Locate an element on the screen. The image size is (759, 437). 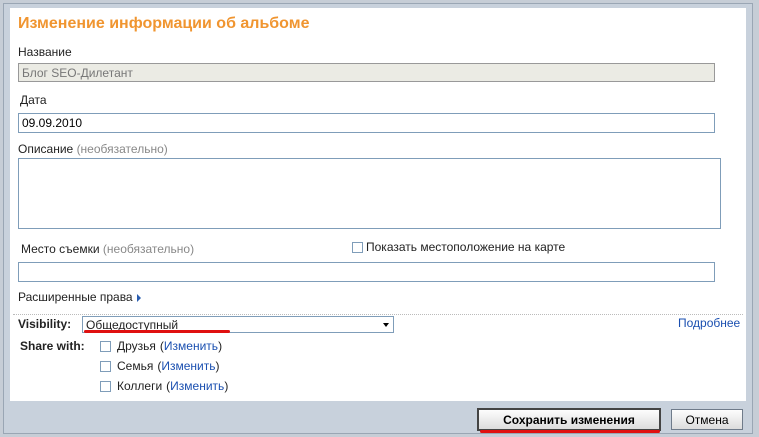
more-info-link: Подробнее is located at coordinates (709, 323).